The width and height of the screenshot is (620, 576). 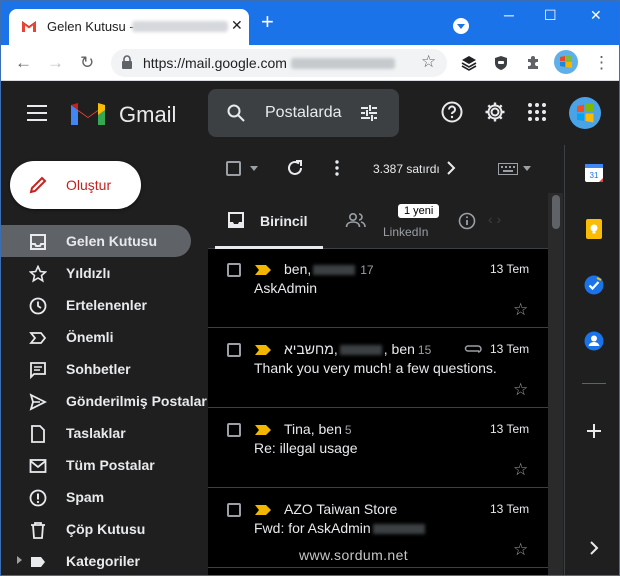 What do you see at coordinates (469, 63) in the screenshot?
I see `layers-extension-icon` at bounding box center [469, 63].